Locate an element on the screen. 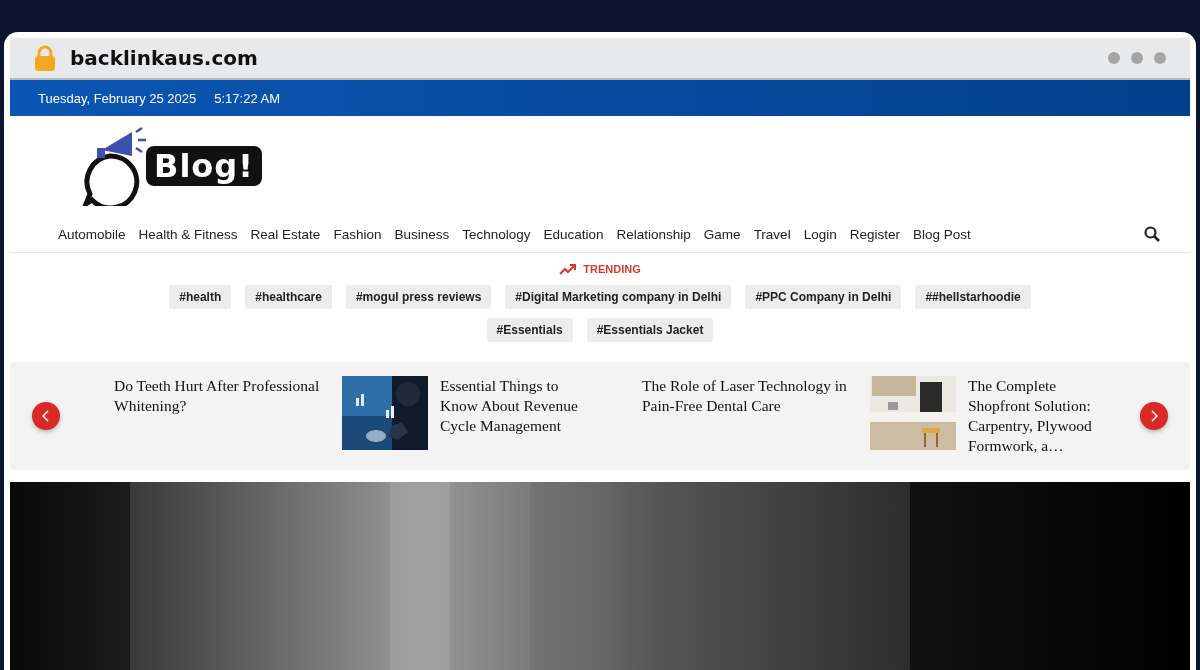 The width and height of the screenshot is (1200, 670). post-title: Essential Things to Know About Revenue Cycle Management is located at coordinates (517, 406).